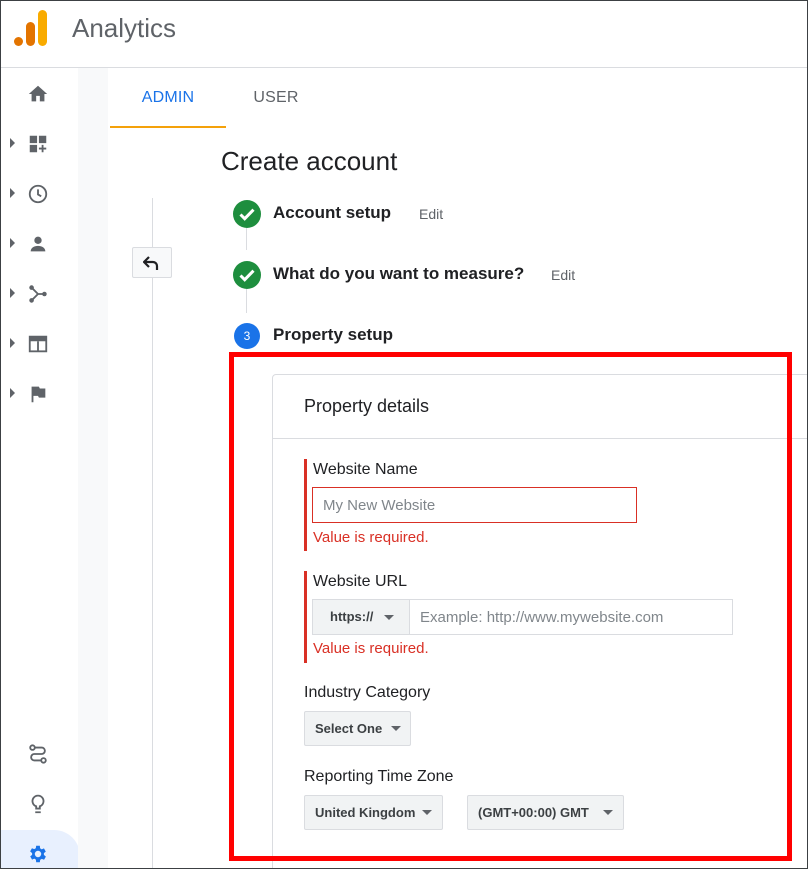 This screenshot has width=808, height=869. I want to click on website-url-label: Website URL, so click(360, 581).